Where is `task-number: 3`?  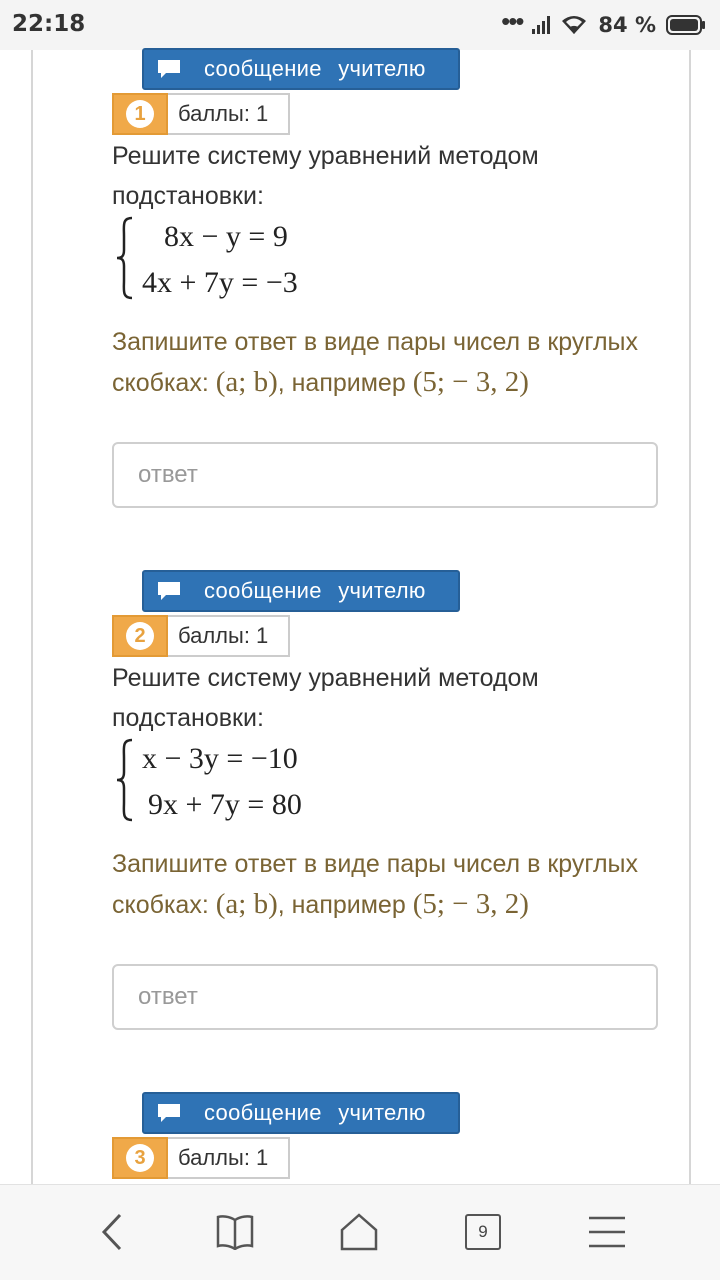
task-number: 3 is located at coordinates (140, 1158).